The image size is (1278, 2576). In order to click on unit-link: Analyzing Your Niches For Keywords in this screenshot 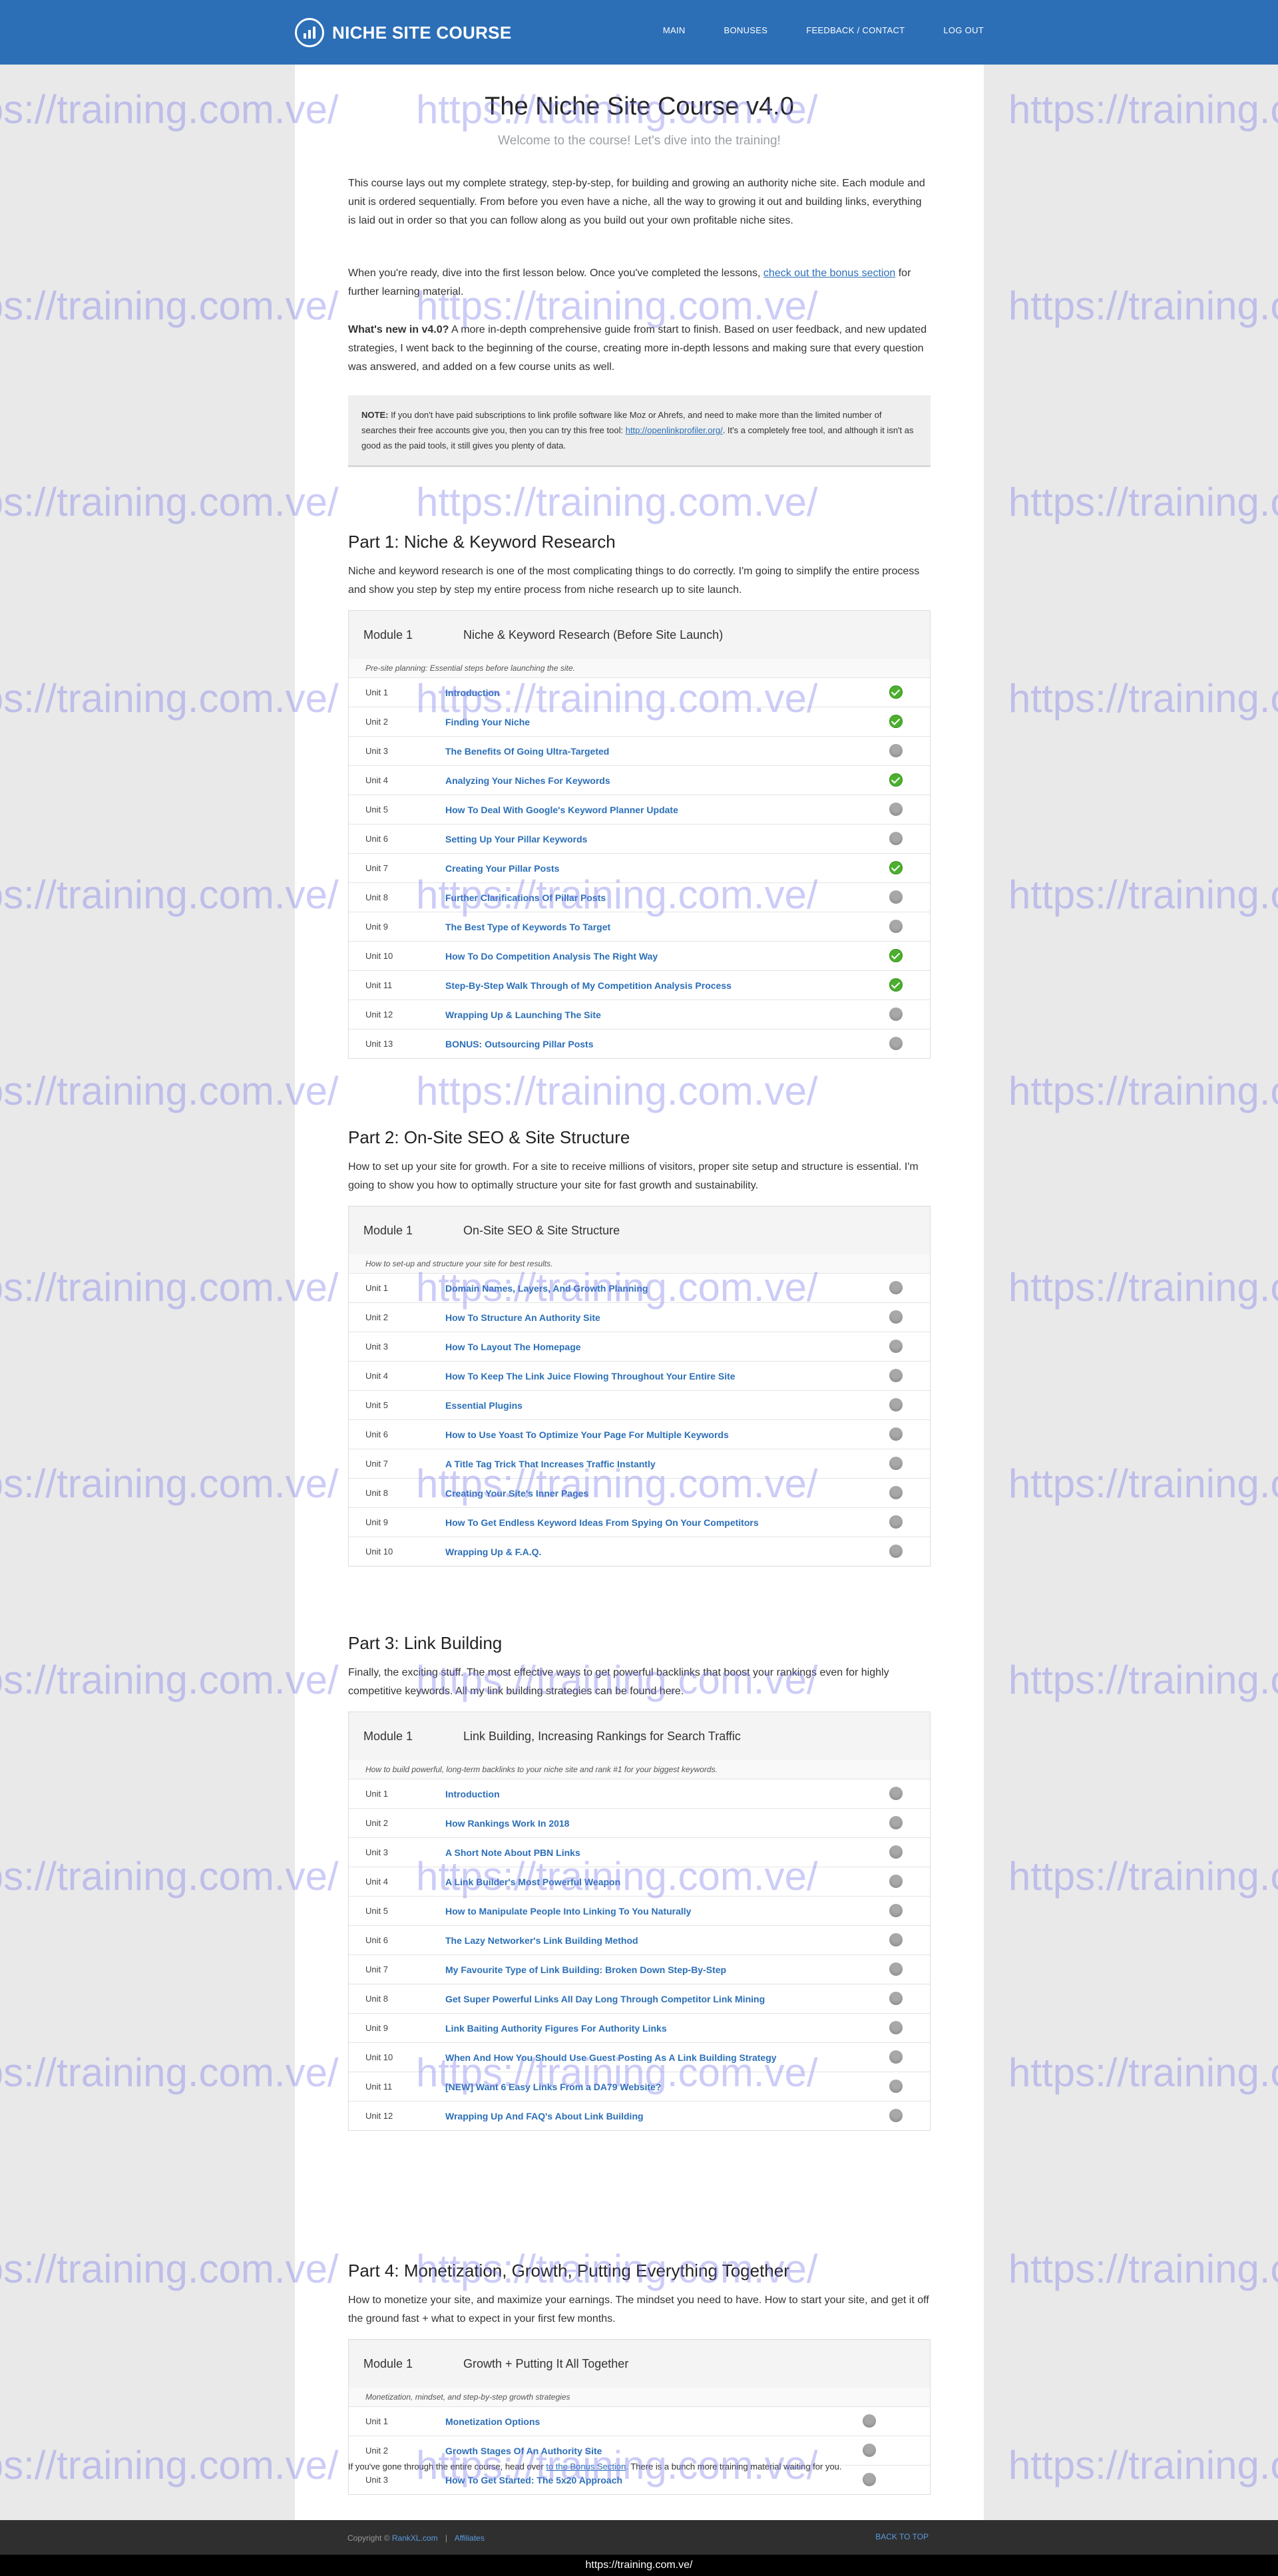, I will do `click(527, 780)`.